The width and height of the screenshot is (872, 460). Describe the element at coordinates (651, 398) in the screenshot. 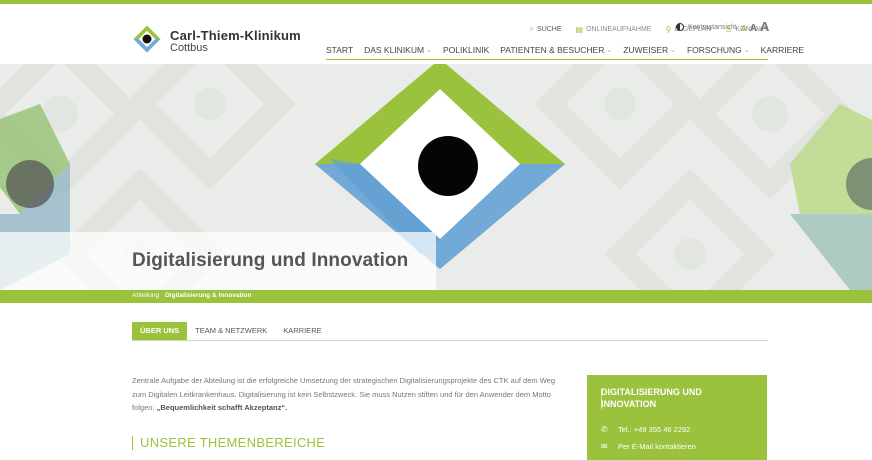

I see `contact-card-title: DIGITALISIERUNG UND INNOVATION` at that location.